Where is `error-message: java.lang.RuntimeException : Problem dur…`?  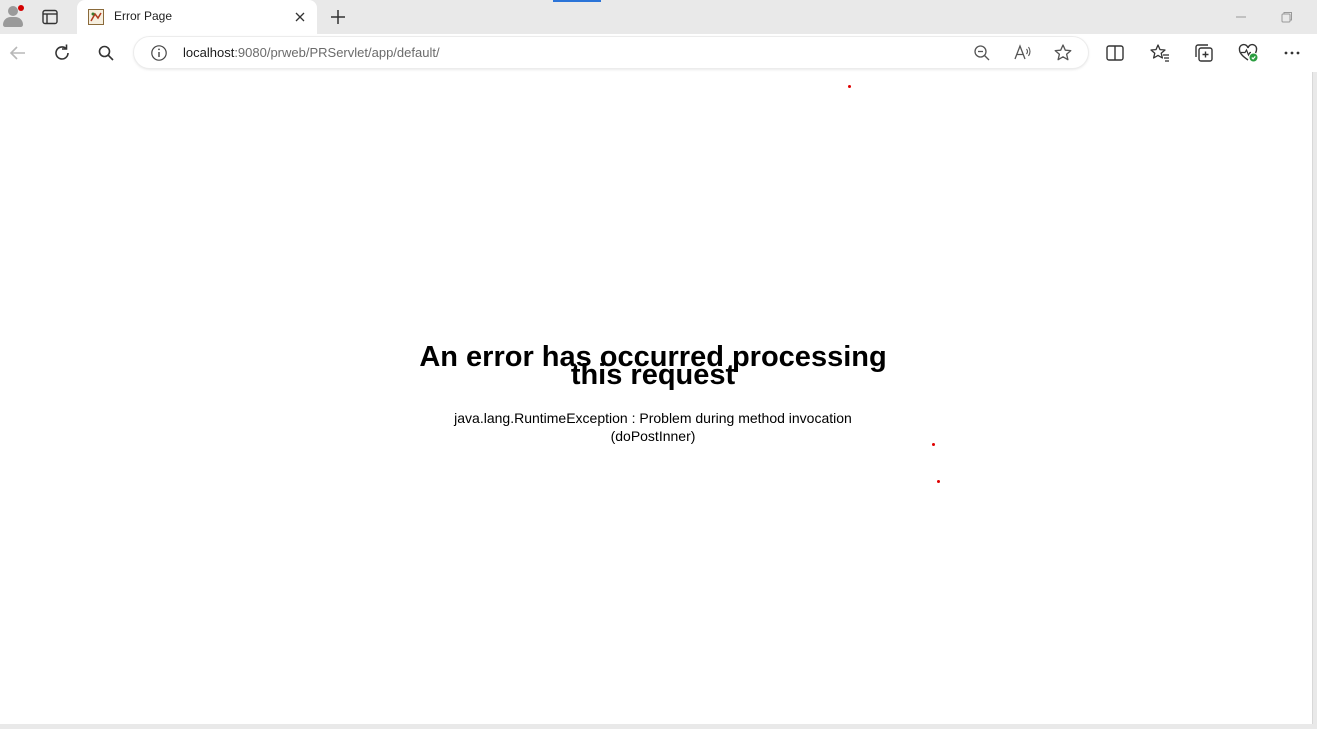 error-message: java.lang.RuntimeException : Problem dur… is located at coordinates (653, 427).